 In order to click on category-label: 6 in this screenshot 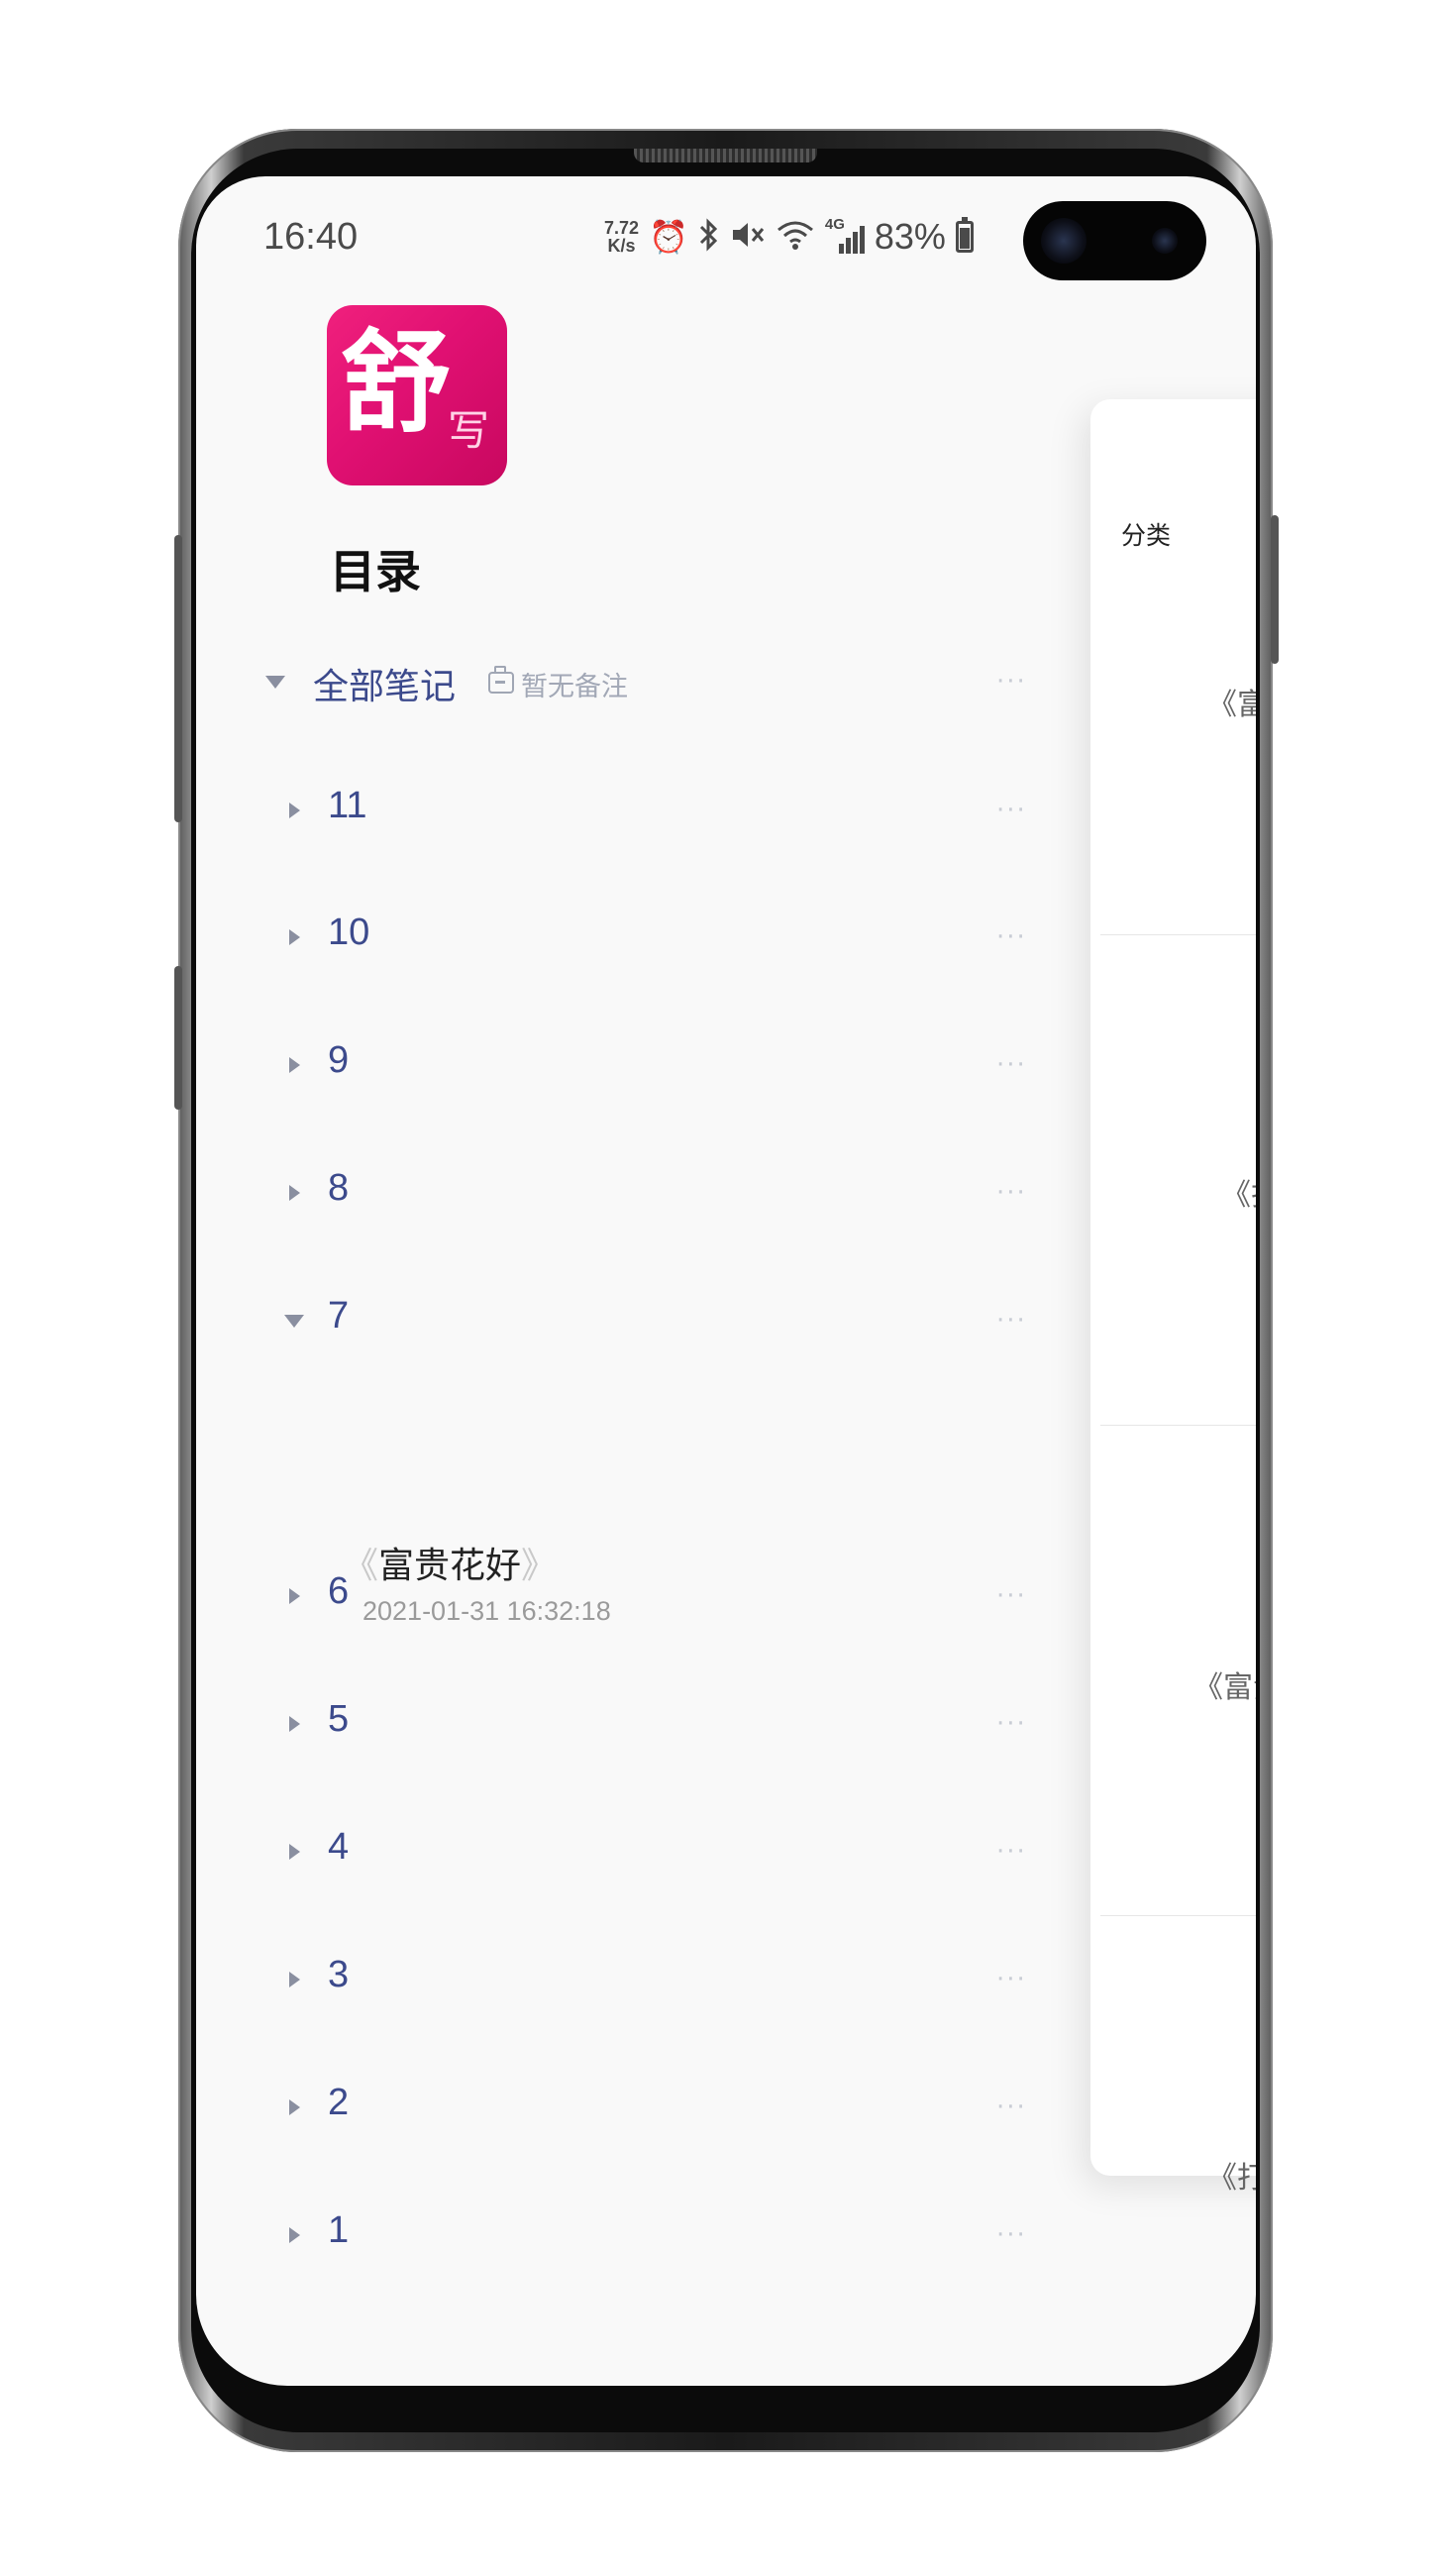, I will do `click(338, 1591)`.